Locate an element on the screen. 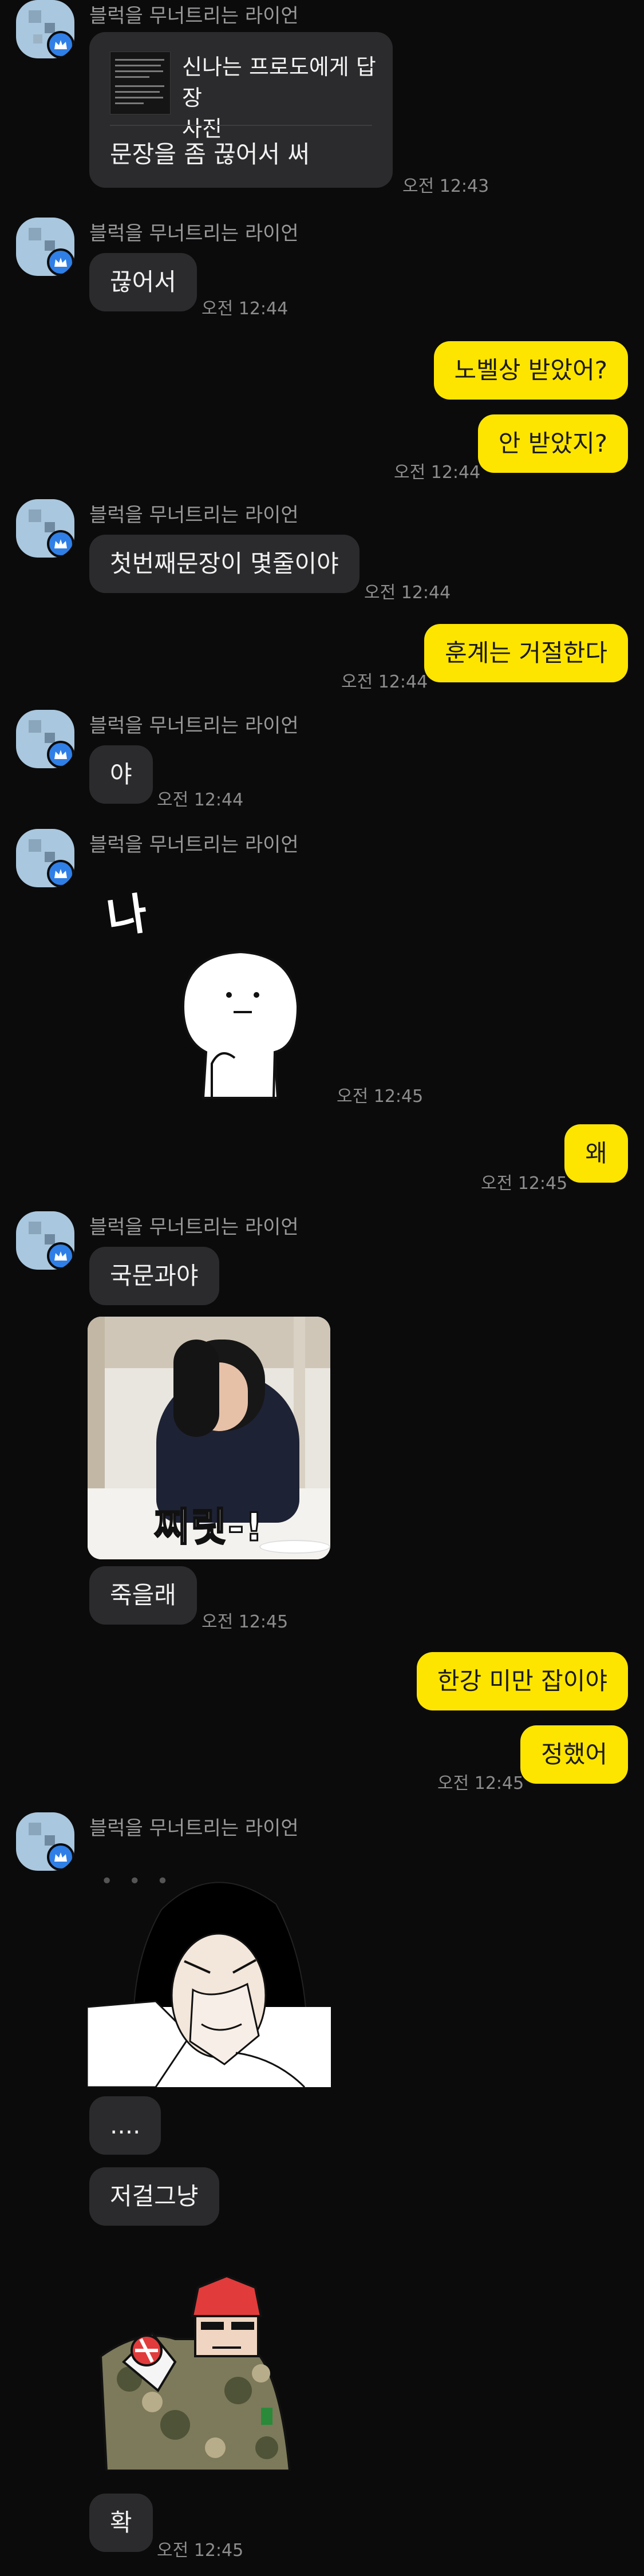  message-time: 오전 12:43 is located at coordinates (445, 186).